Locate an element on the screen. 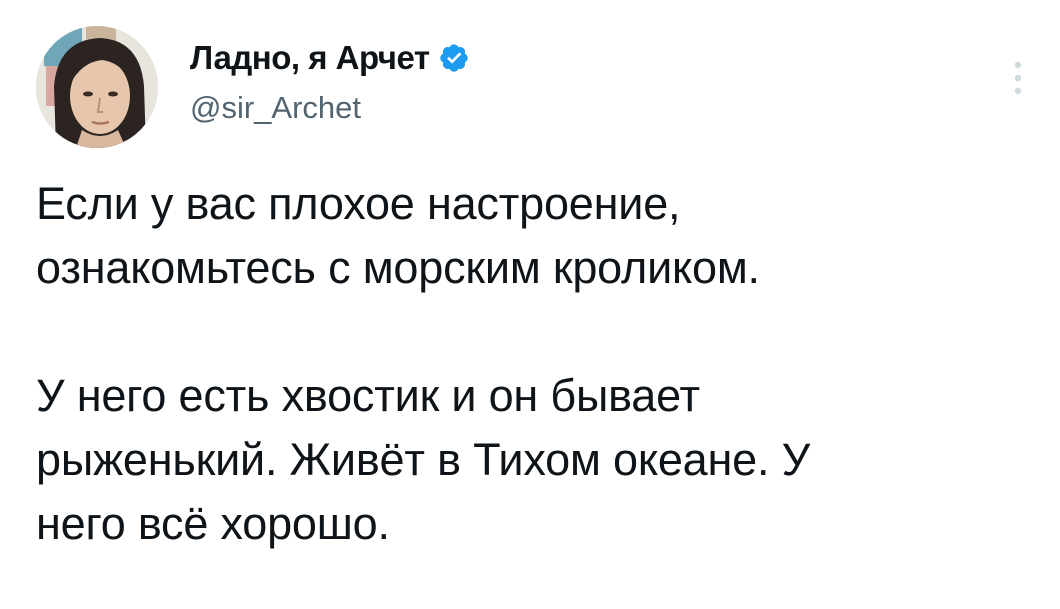 The image size is (1060, 609). avatar-image is located at coordinates (97, 87).